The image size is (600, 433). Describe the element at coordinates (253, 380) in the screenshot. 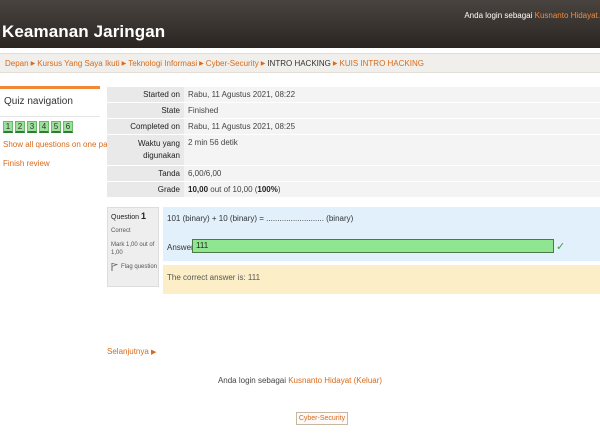

I see `footer-login-prefix: Anda login sebagai` at that location.